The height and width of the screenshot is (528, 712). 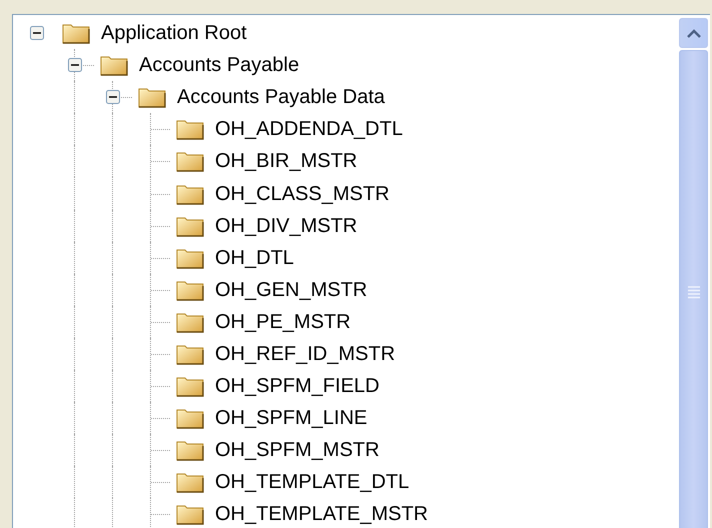 What do you see at coordinates (283, 322) in the screenshot?
I see `tree-item-label: OH_PE_MSTR` at bounding box center [283, 322].